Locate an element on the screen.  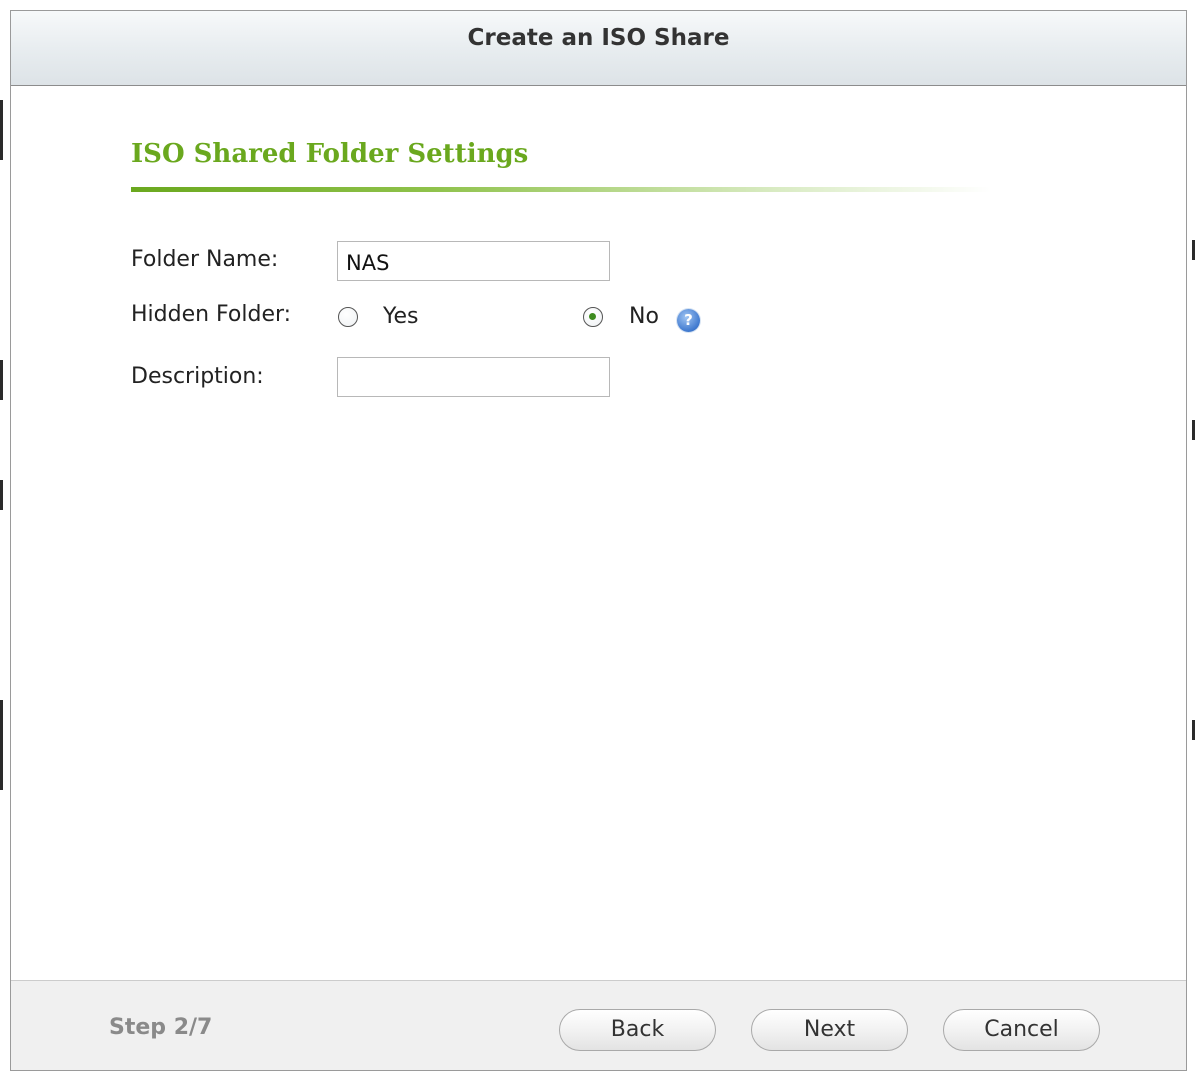
next-button: Next is located at coordinates (829, 1030).